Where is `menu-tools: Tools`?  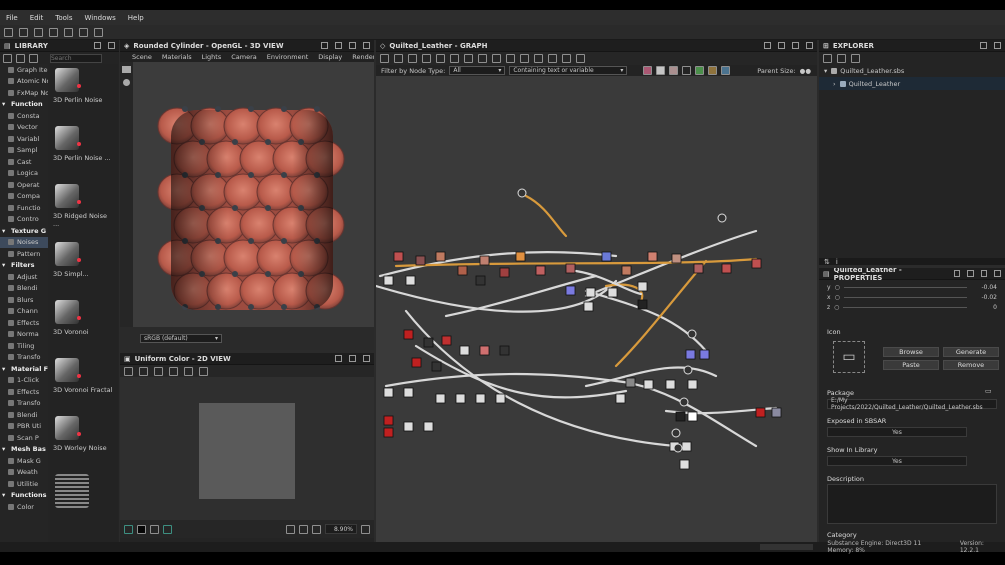 menu-tools: Tools is located at coordinates (63, 18).